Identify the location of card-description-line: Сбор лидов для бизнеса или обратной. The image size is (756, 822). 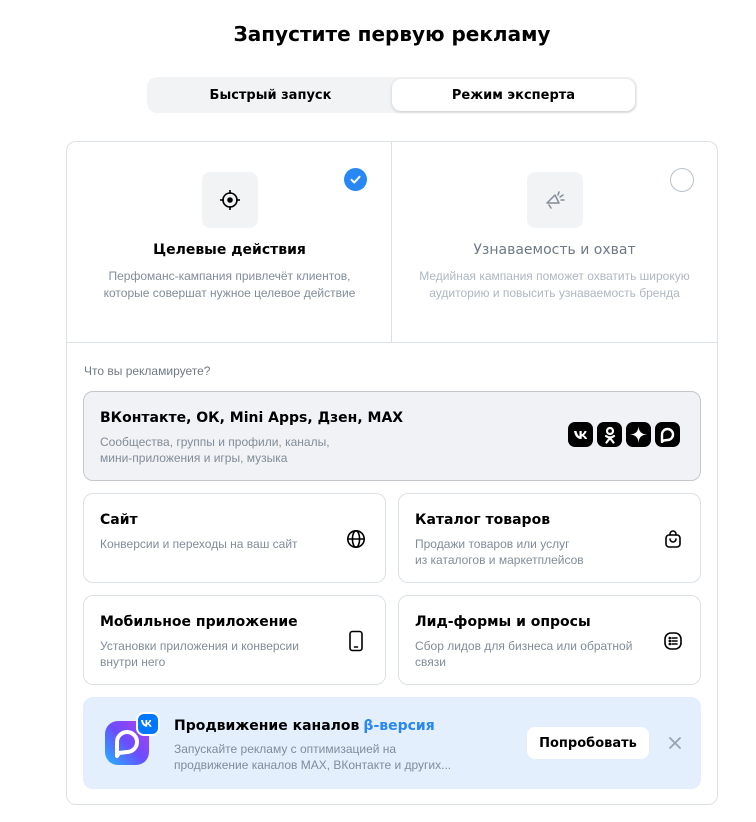
(524, 646).